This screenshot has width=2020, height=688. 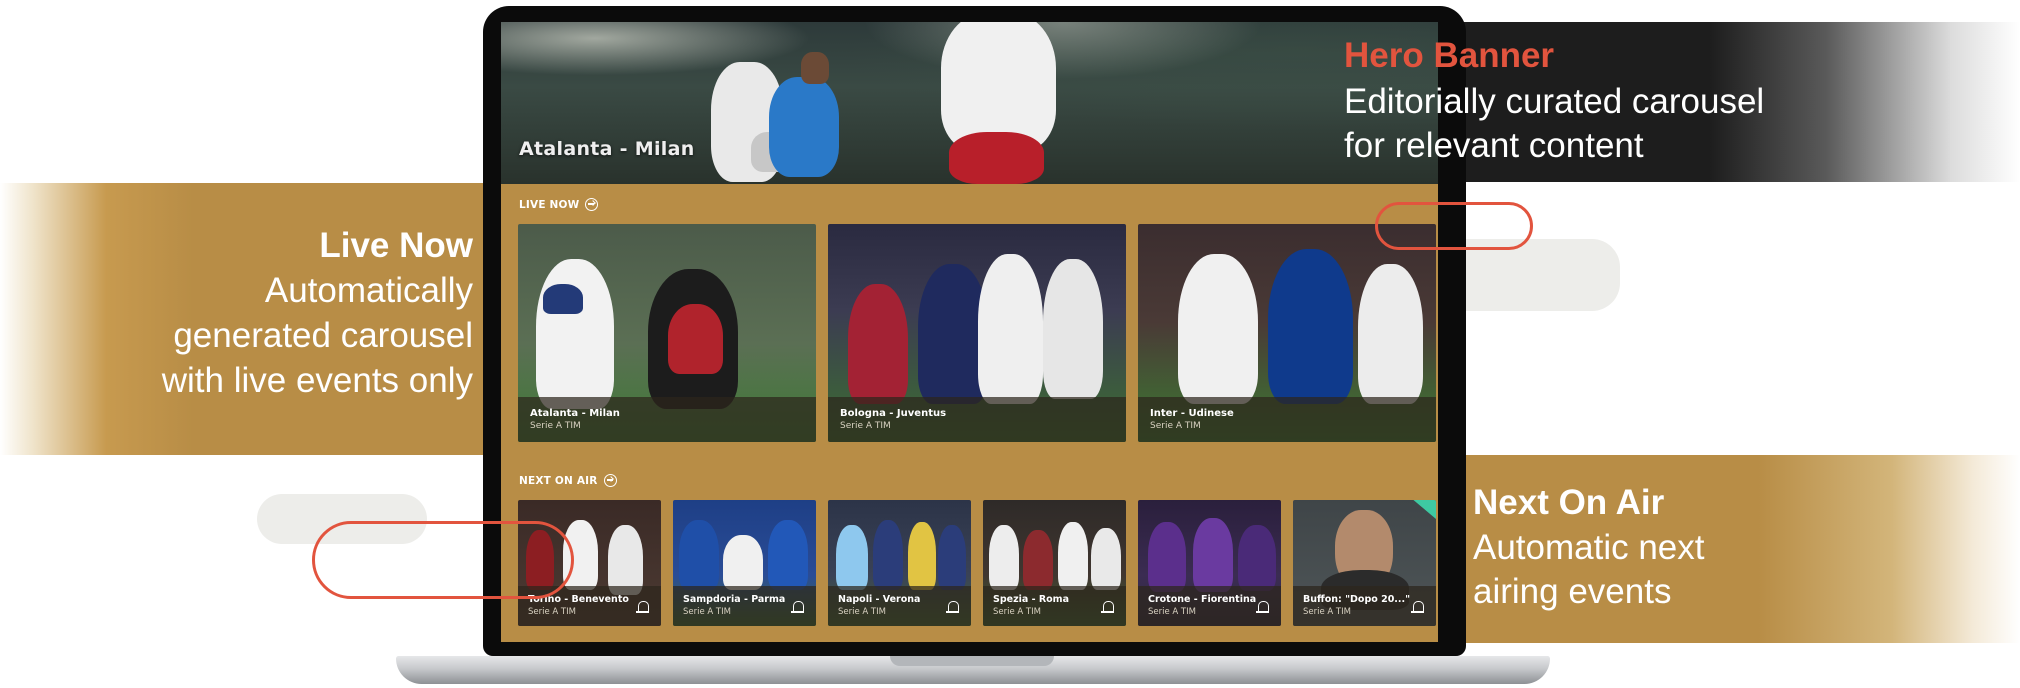 I want to click on live-tile: Atalanta - Milan Serie A TIM, so click(x=667, y=333).